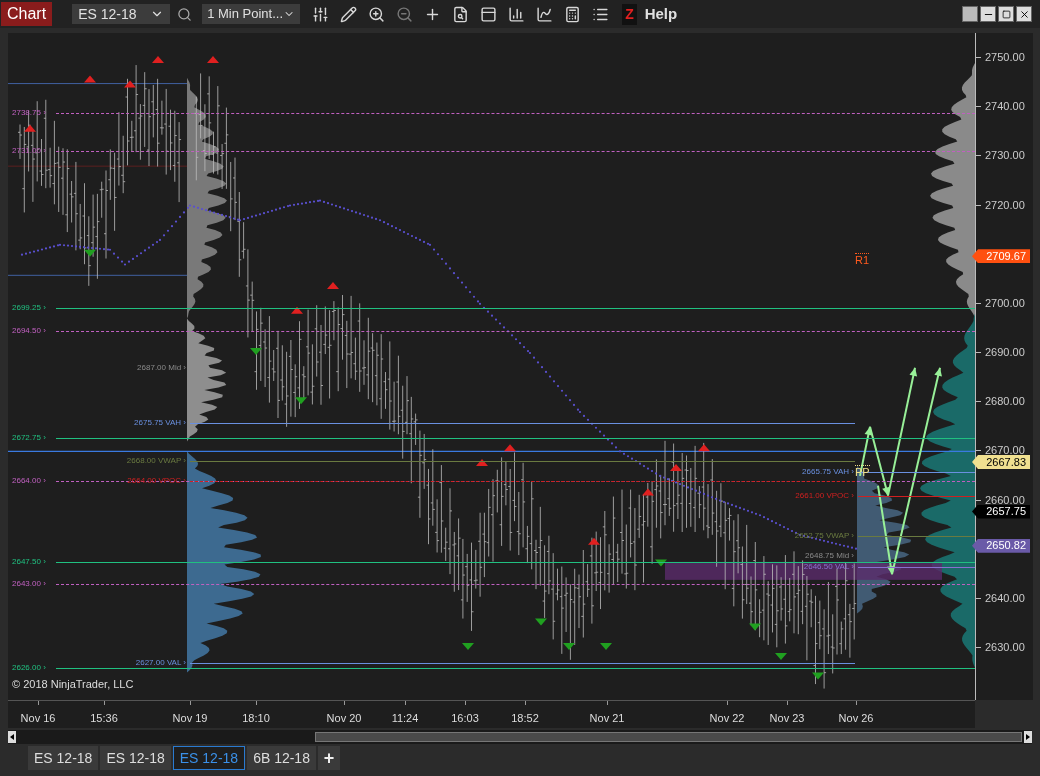 The height and width of the screenshot is (776, 1040). I want to click on close-icon, so click(1024, 14).